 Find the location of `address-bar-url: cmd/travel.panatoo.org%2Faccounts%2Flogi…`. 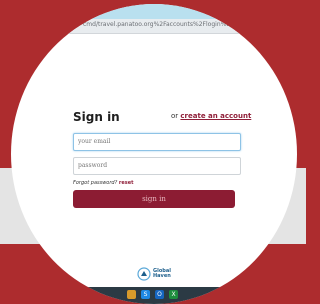

address-bar-url: cmd/travel.panatoo.org%2Faccounts%2Flogi… is located at coordinates (174, 24).